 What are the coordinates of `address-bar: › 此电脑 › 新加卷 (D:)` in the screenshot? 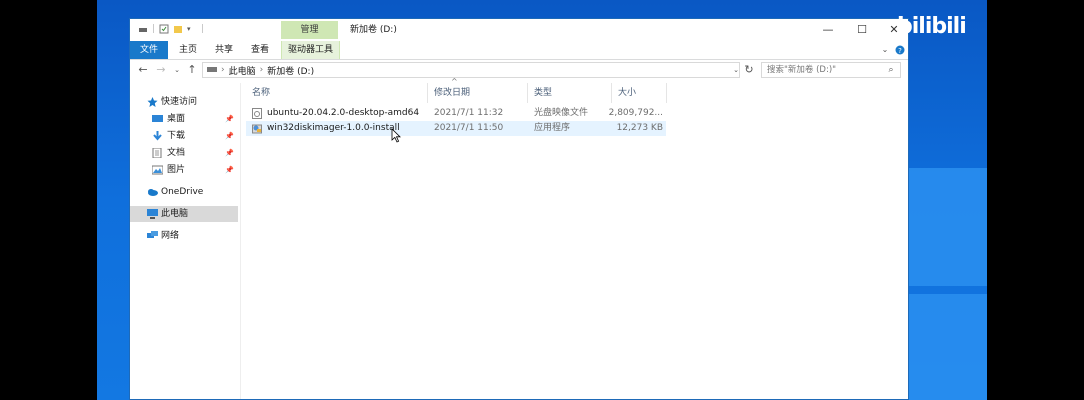 It's located at (471, 70).